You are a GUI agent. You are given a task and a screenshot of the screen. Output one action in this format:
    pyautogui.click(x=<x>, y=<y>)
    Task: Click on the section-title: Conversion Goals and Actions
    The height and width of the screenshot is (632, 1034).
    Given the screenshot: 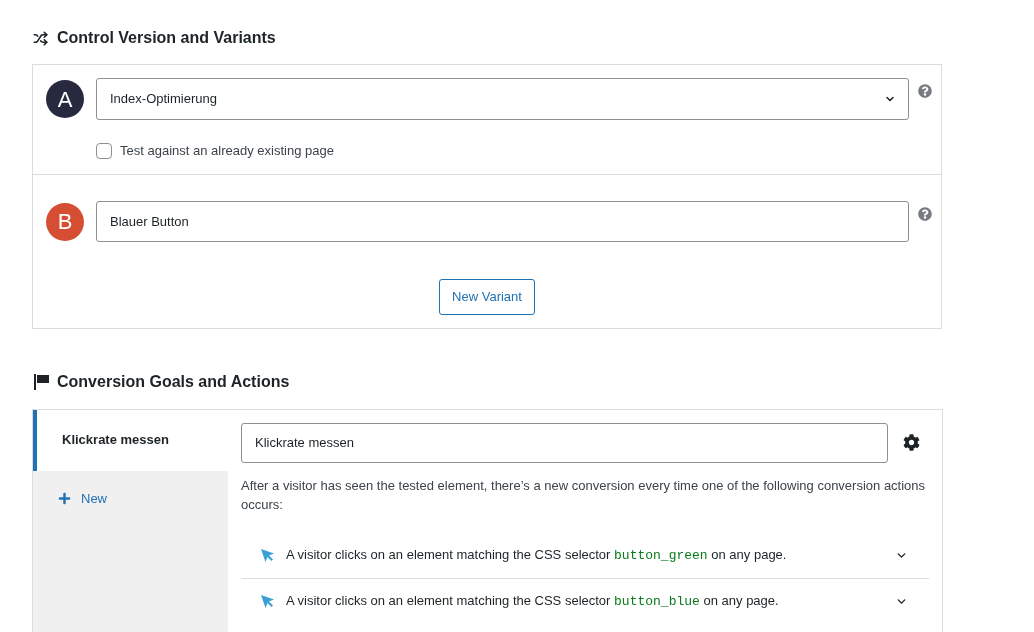 What is the action you would take?
    pyautogui.click(x=173, y=381)
    